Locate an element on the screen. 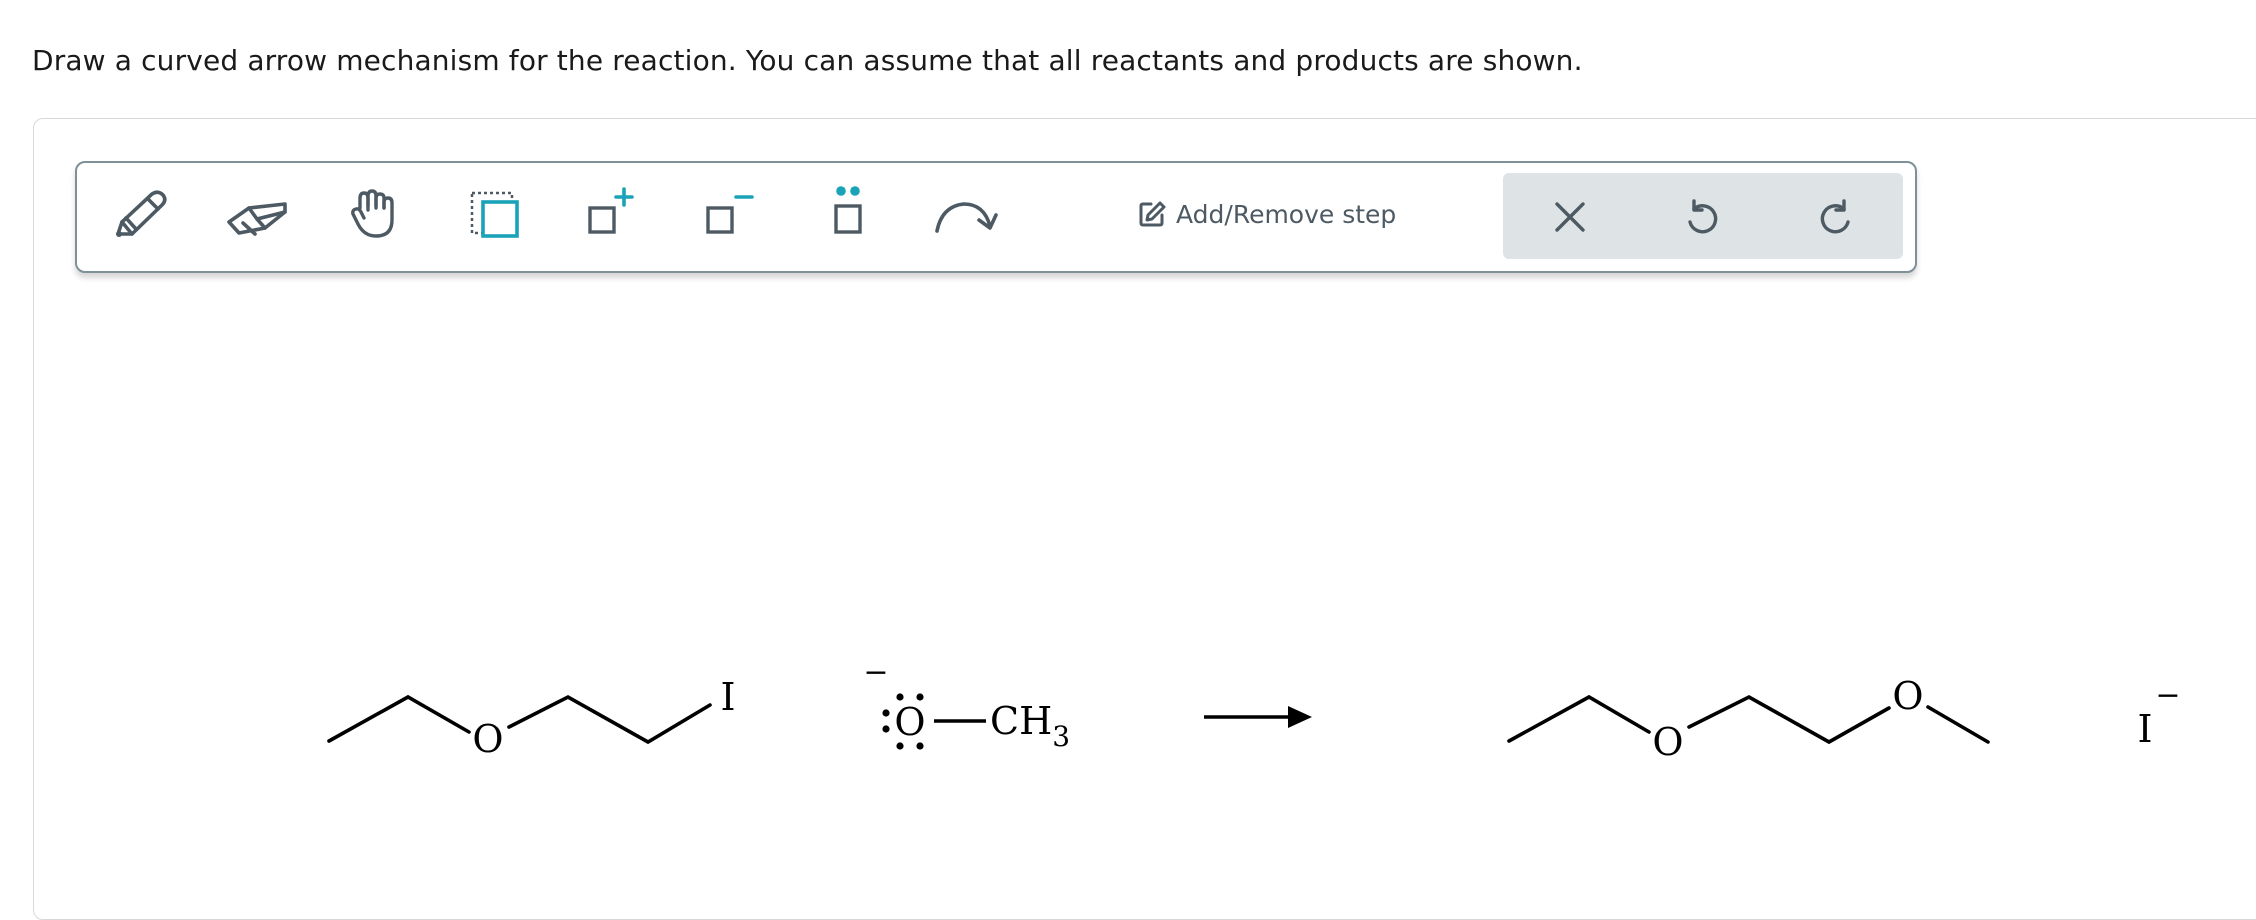  methoxide-oxygen-label: O is located at coordinates (909, 722).